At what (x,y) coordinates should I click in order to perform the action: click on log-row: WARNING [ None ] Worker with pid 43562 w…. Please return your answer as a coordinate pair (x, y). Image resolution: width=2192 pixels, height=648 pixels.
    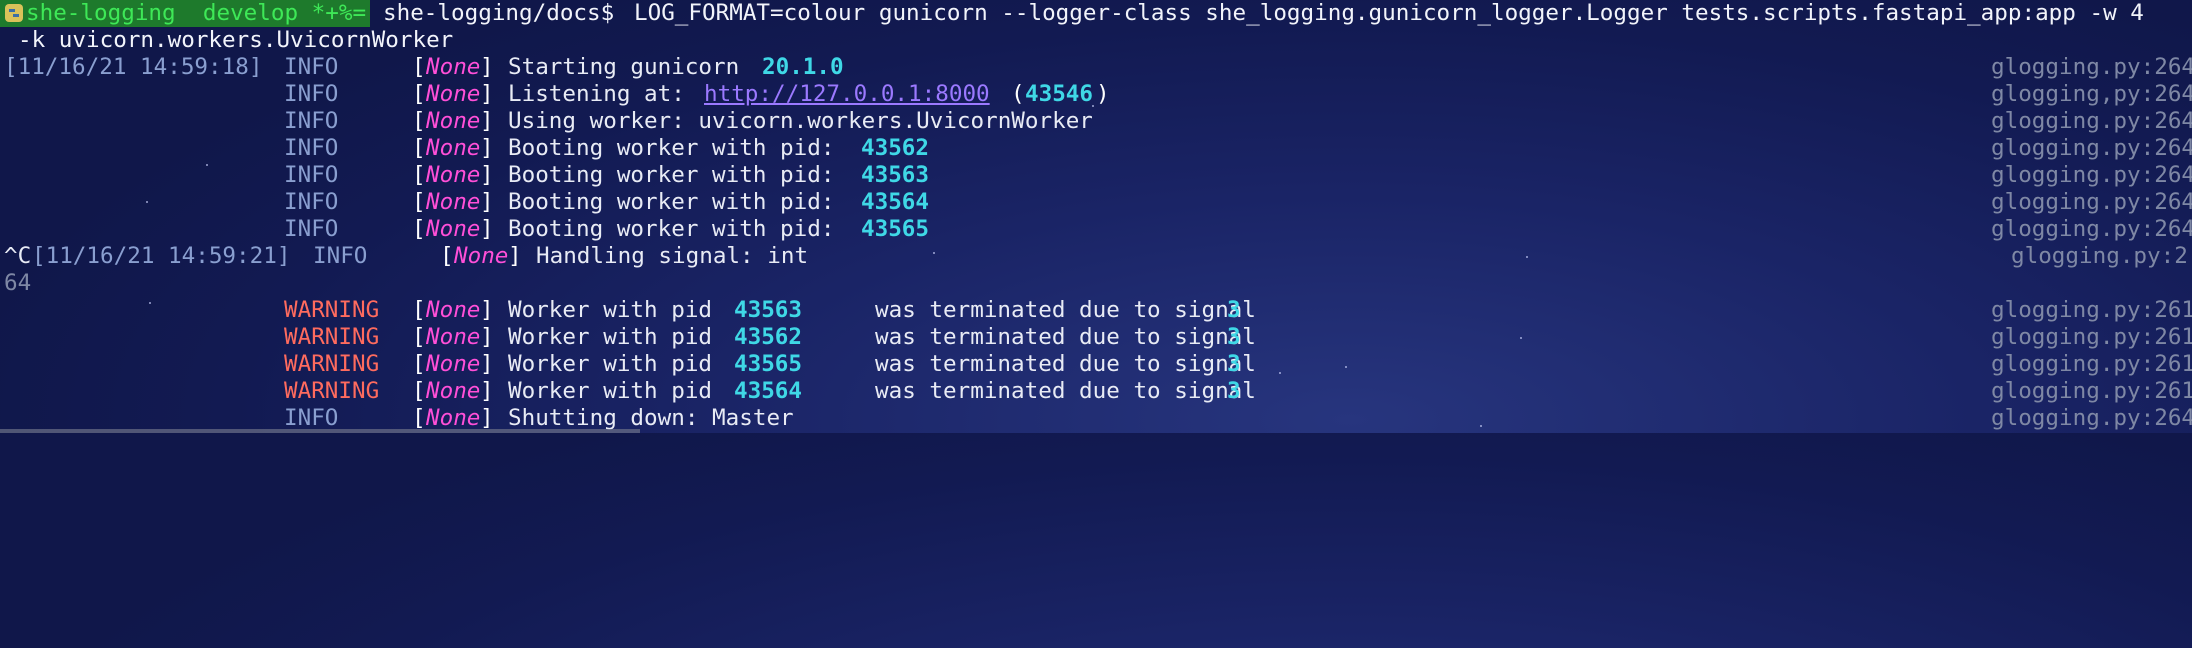
    Looking at the image, I should click on (1096, 337).